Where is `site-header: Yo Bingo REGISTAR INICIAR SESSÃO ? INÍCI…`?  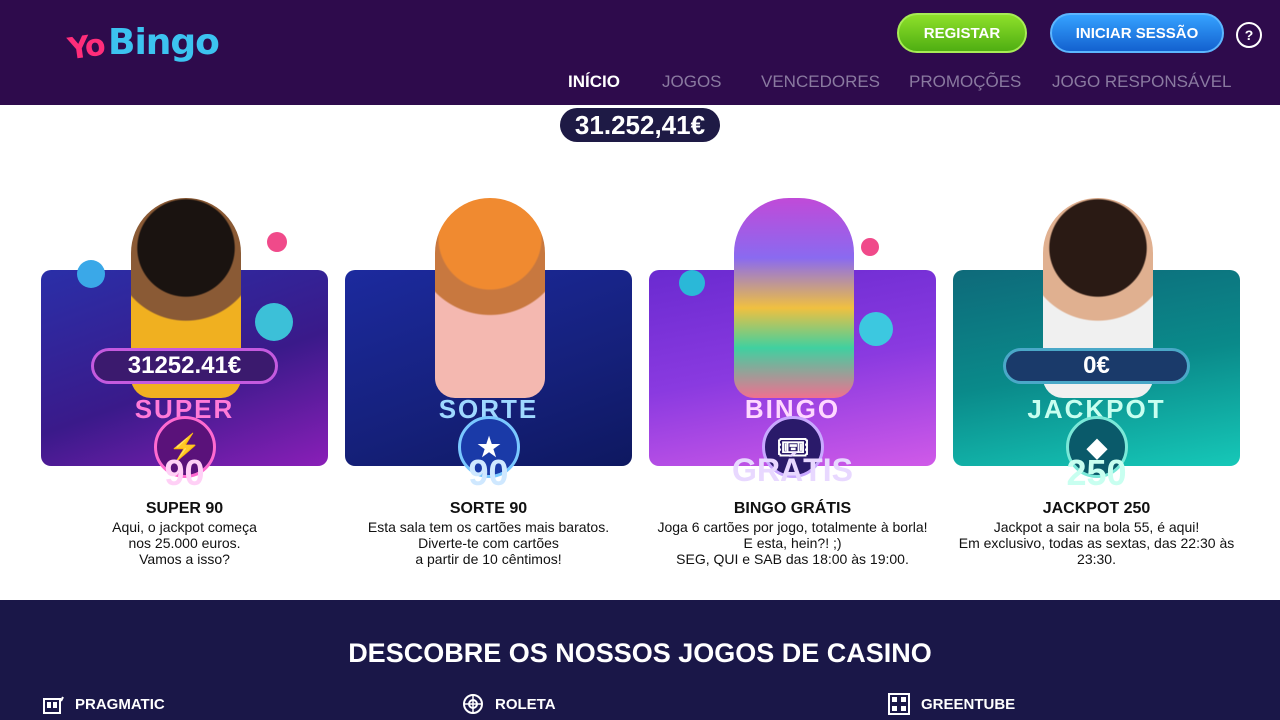 site-header: Yo Bingo REGISTAR INICIAR SESSÃO ? INÍCI… is located at coordinates (640, 52).